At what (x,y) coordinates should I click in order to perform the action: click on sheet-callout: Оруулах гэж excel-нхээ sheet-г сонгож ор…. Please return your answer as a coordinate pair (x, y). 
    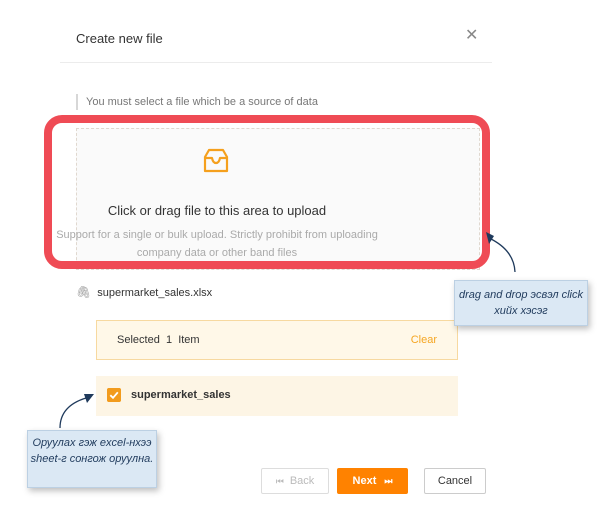
    Looking at the image, I should click on (92, 459).